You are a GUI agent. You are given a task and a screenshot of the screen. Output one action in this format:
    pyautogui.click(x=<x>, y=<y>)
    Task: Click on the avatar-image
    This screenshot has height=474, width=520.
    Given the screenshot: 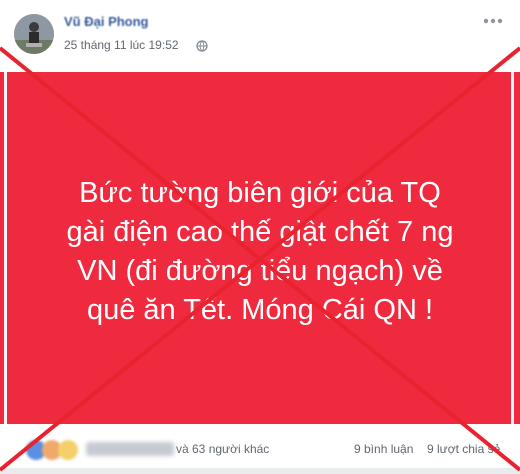 What is the action you would take?
    pyautogui.click(x=34, y=34)
    